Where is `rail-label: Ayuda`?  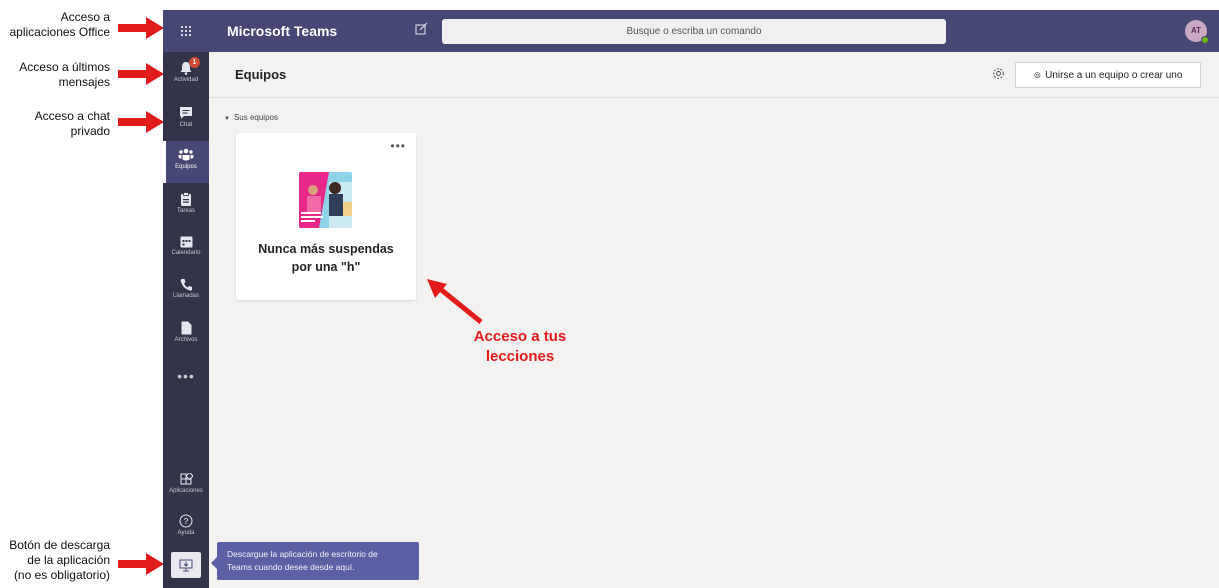
rail-label: Ayuda is located at coordinates (186, 533).